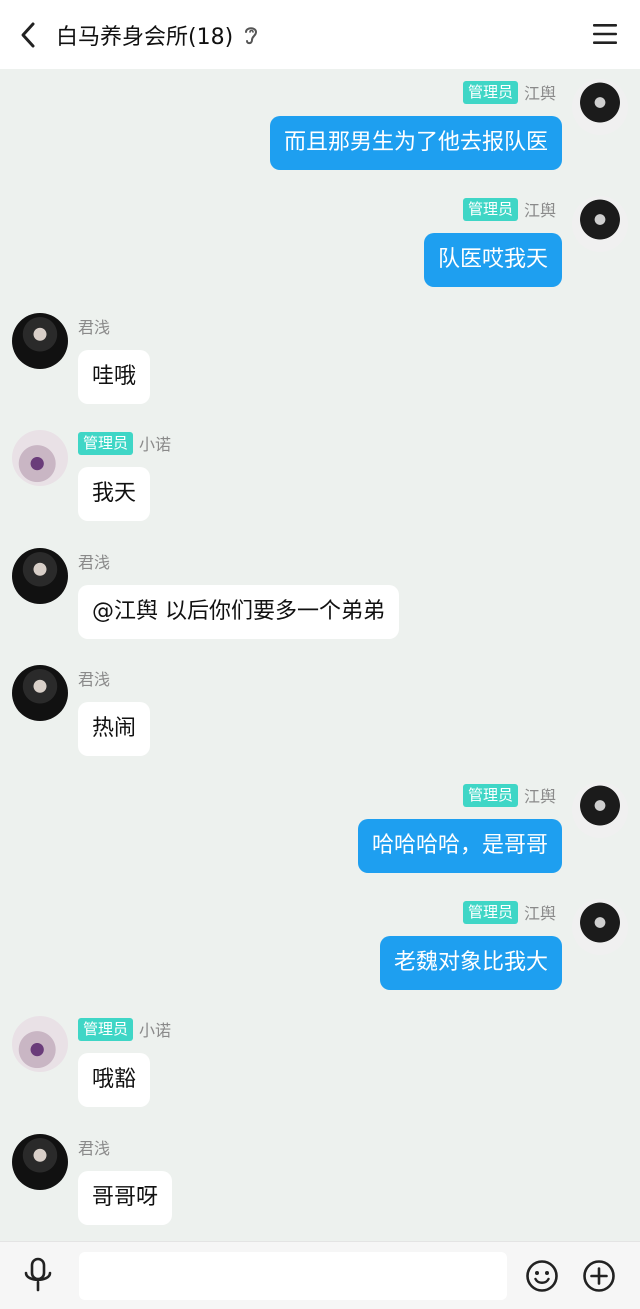 This screenshot has width=640, height=1309. I want to click on microphone-icon, so click(38, 1275).